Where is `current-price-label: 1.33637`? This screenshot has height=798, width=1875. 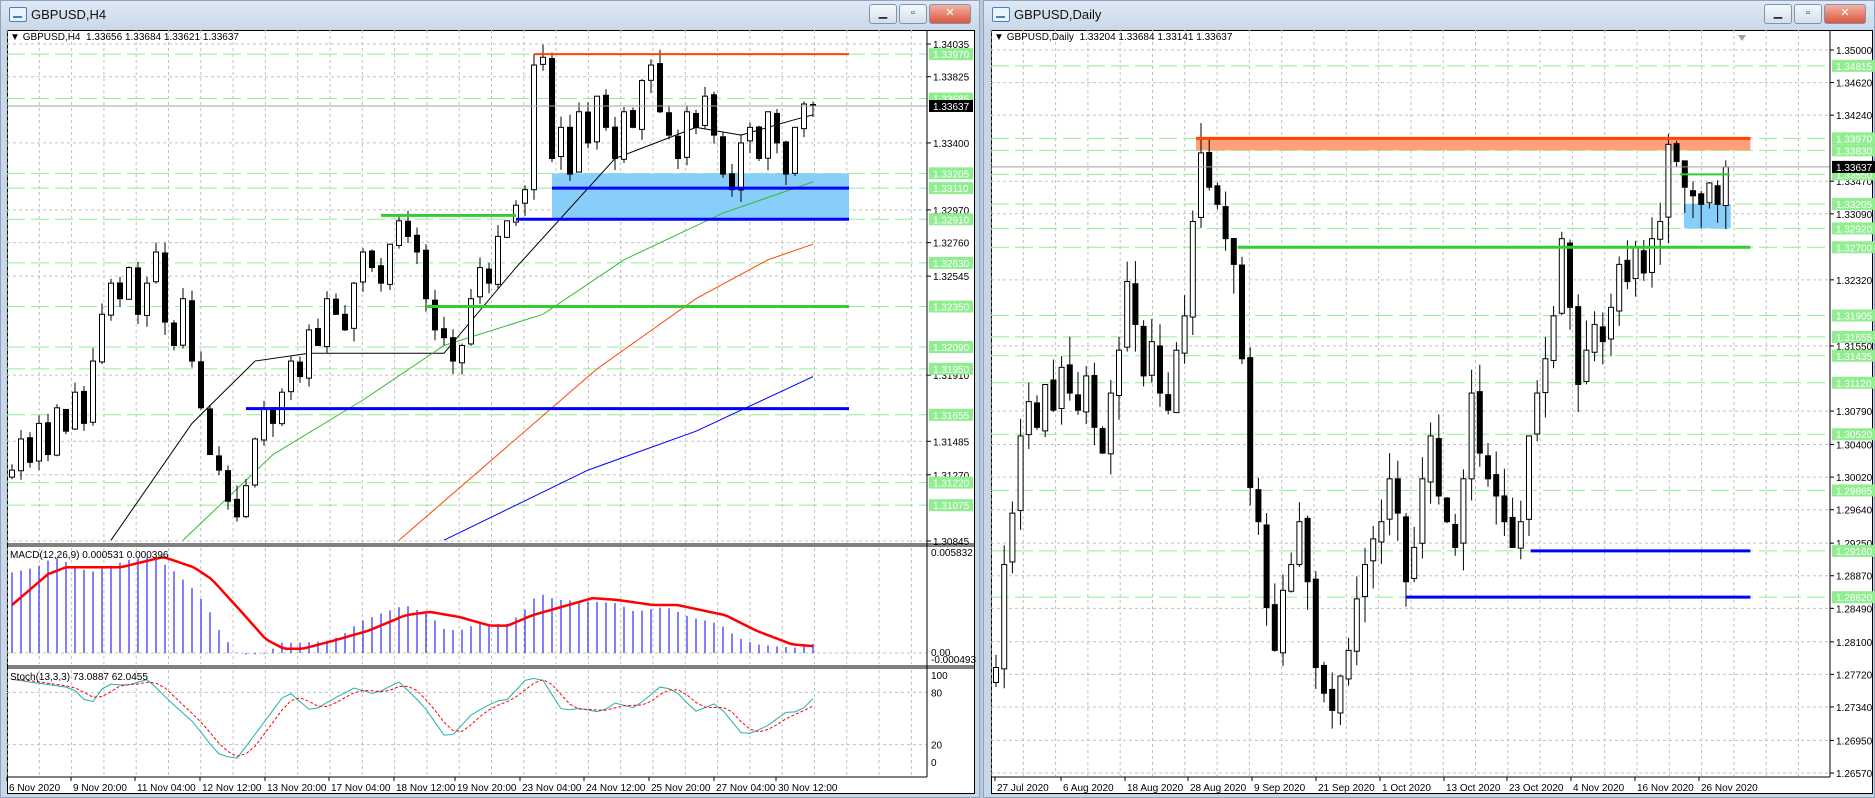
current-price-label: 1.33637 is located at coordinates (1854, 168).